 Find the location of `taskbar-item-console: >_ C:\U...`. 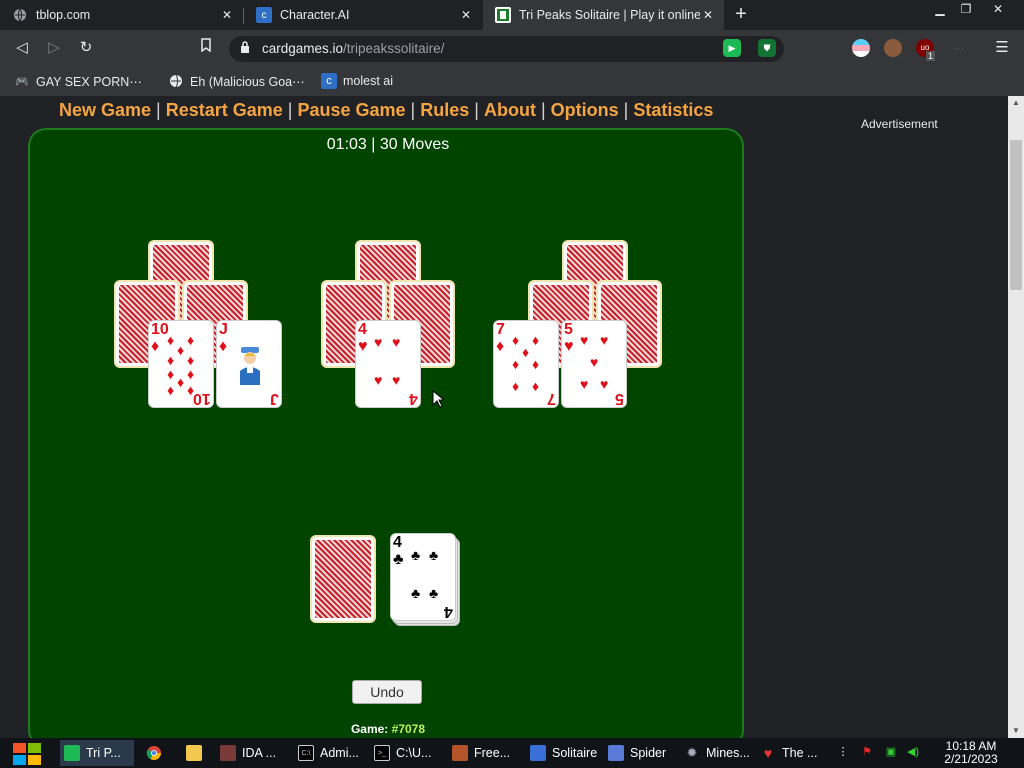

taskbar-item-console: >_ C:\U... is located at coordinates (405, 753).